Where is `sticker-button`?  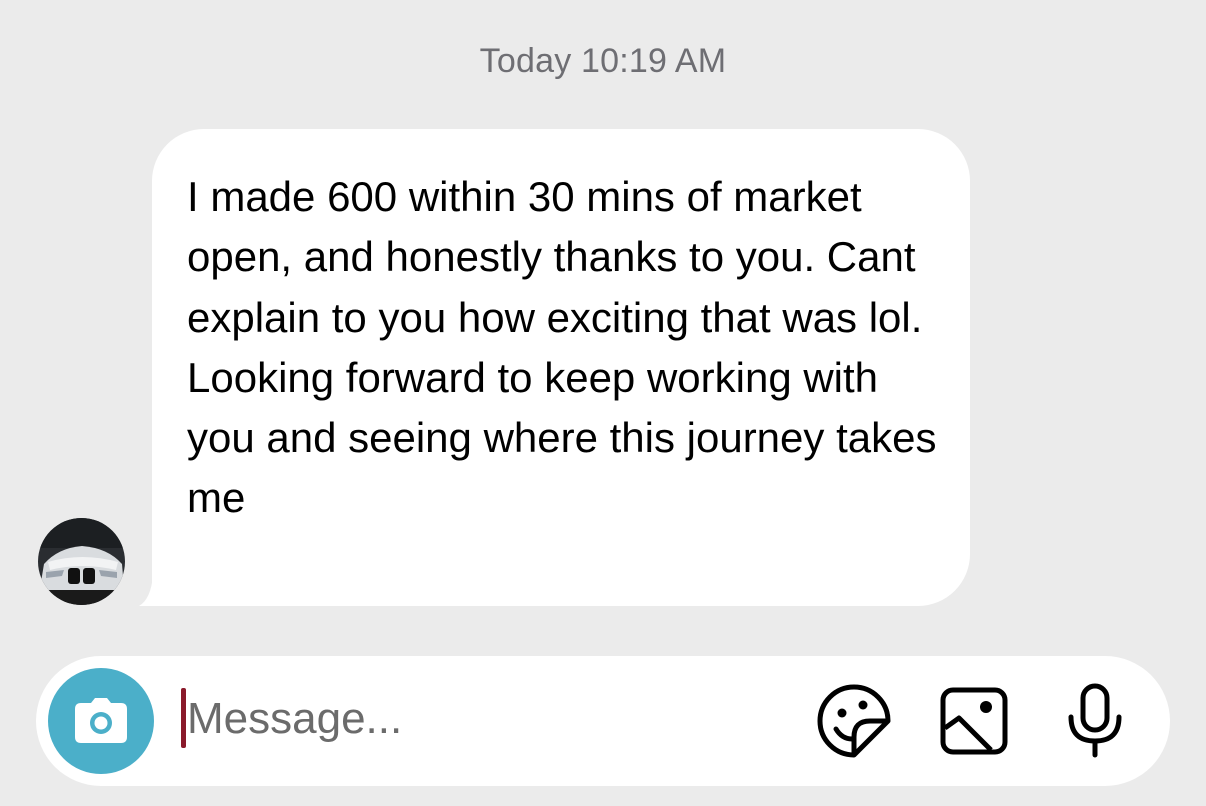
sticker-button is located at coordinates (854, 721).